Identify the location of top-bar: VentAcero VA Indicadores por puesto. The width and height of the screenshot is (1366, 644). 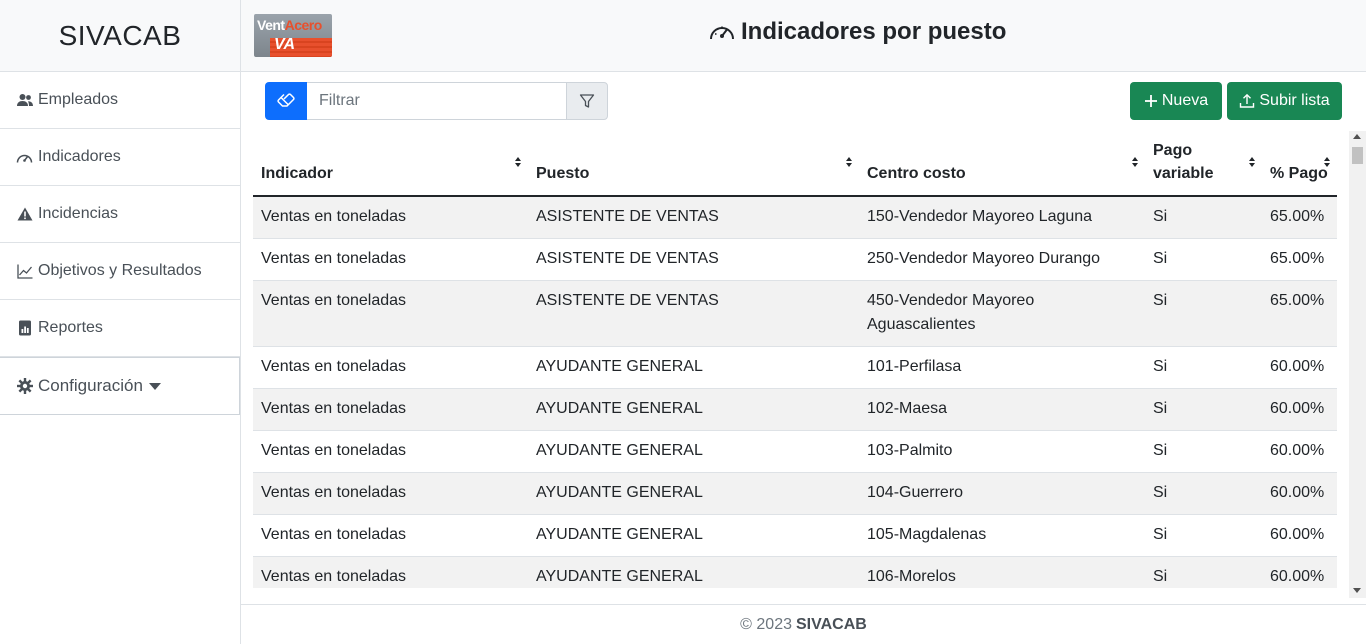
(803, 36).